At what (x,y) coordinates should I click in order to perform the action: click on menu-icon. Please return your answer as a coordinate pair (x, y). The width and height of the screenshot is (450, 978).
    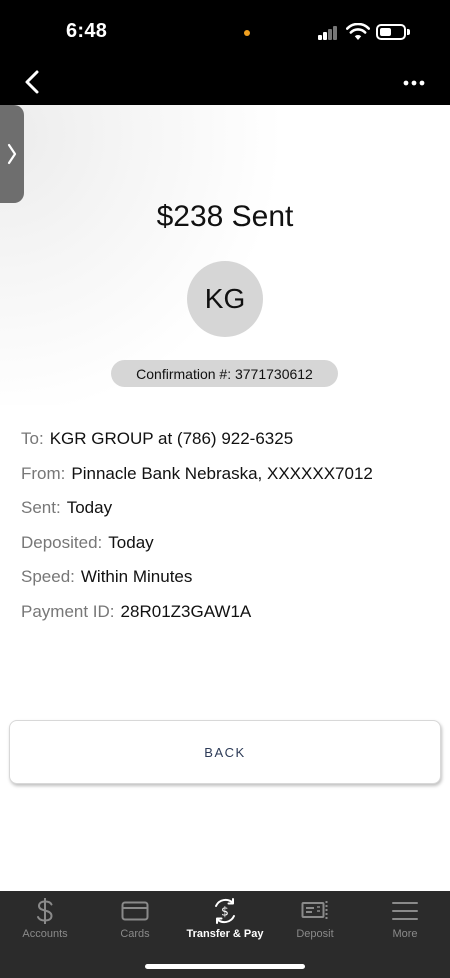
    Looking at the image, I should click on (405, 911).